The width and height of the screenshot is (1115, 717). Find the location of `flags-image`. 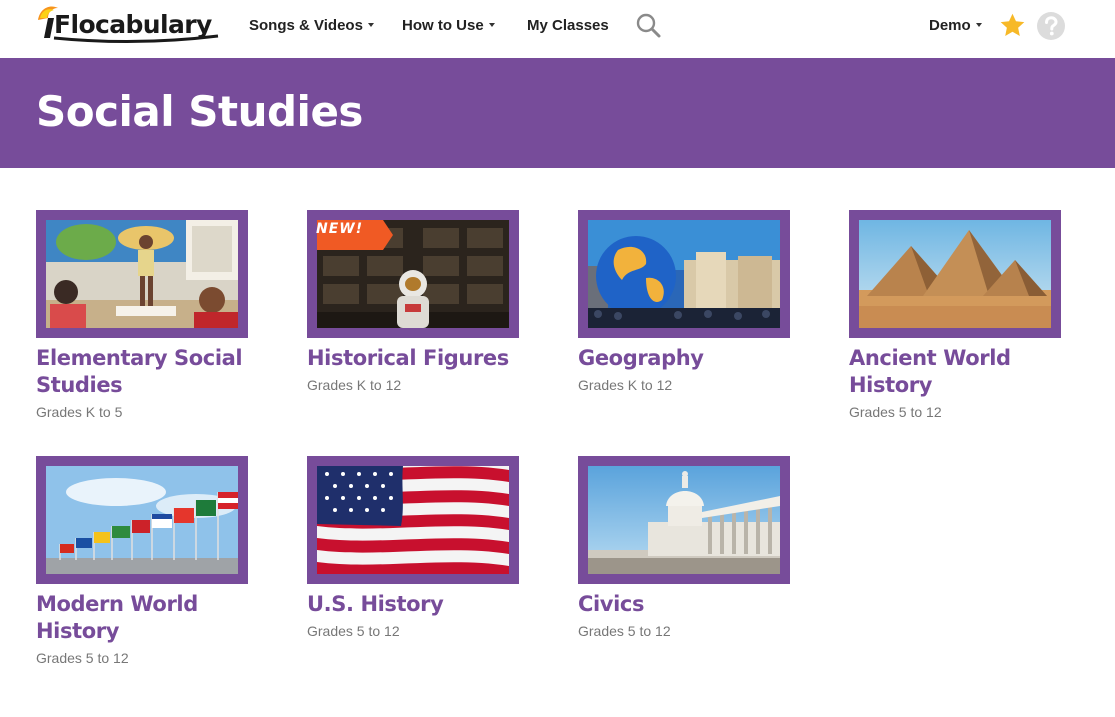

flags-image is located at coordinates (142, 520).